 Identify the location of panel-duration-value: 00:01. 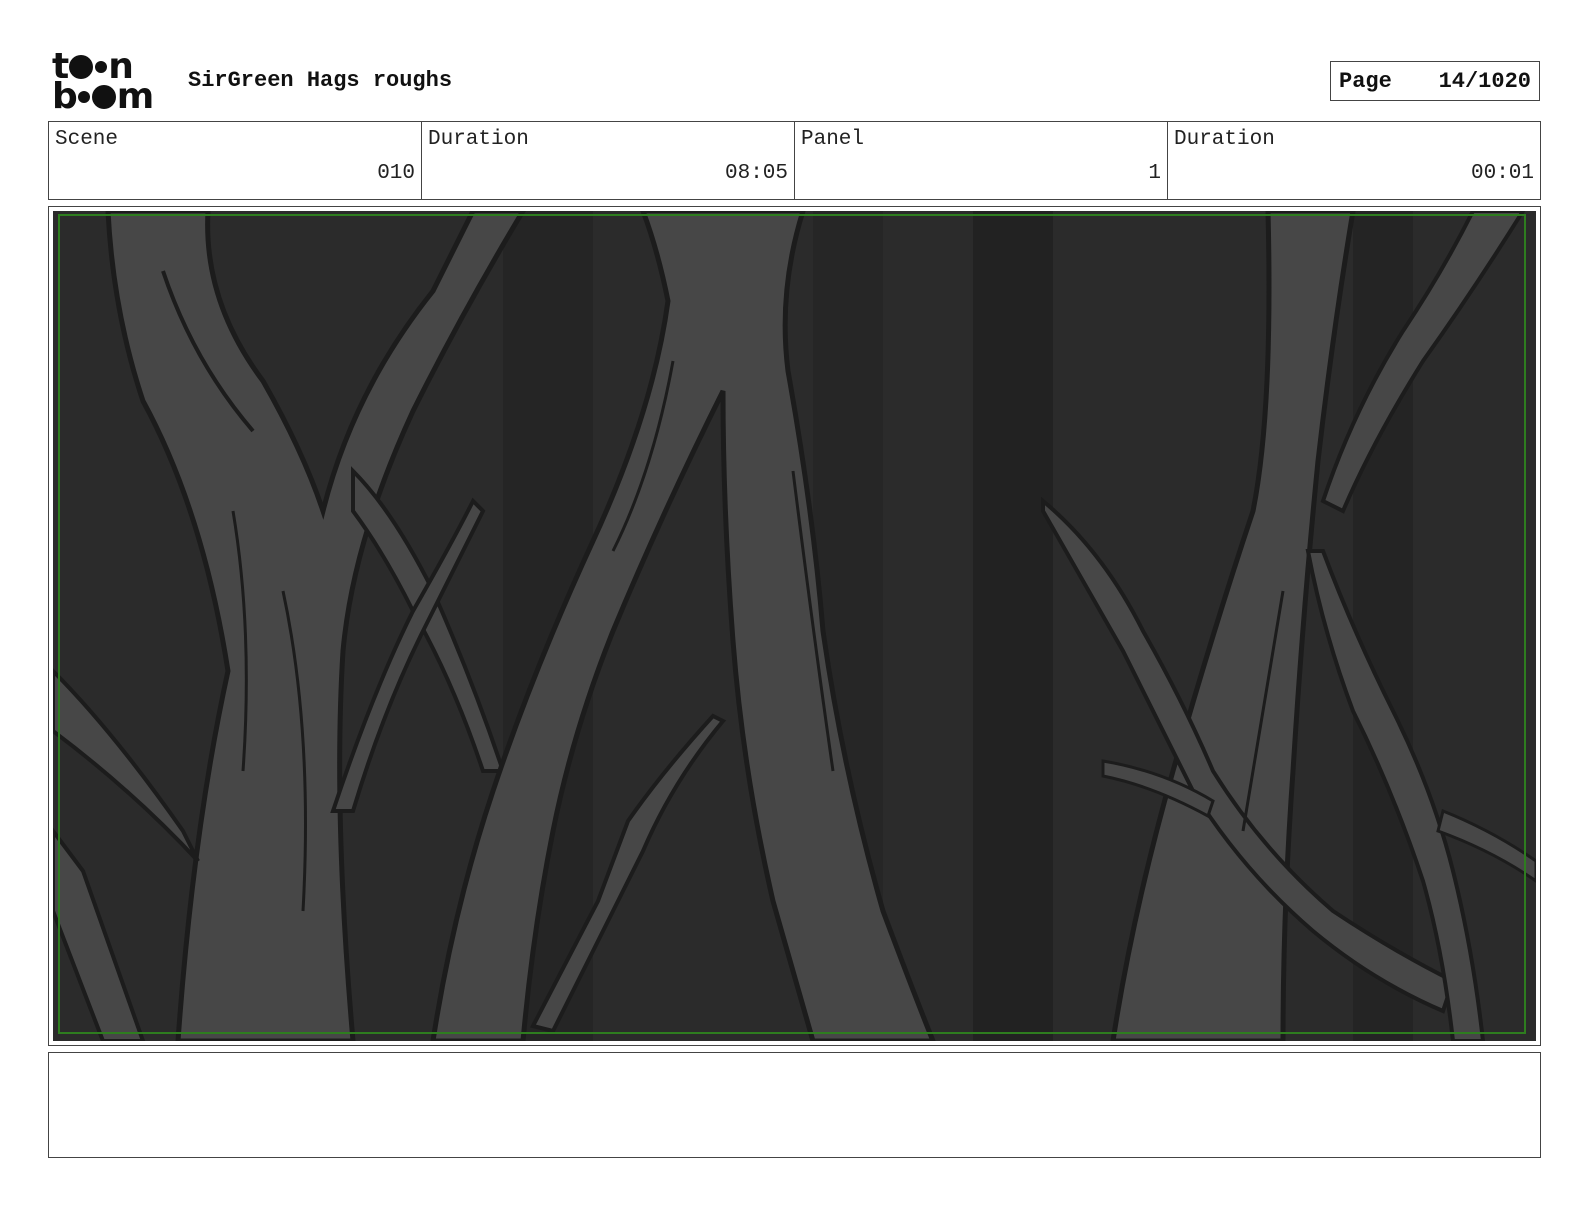
(1502, 173).